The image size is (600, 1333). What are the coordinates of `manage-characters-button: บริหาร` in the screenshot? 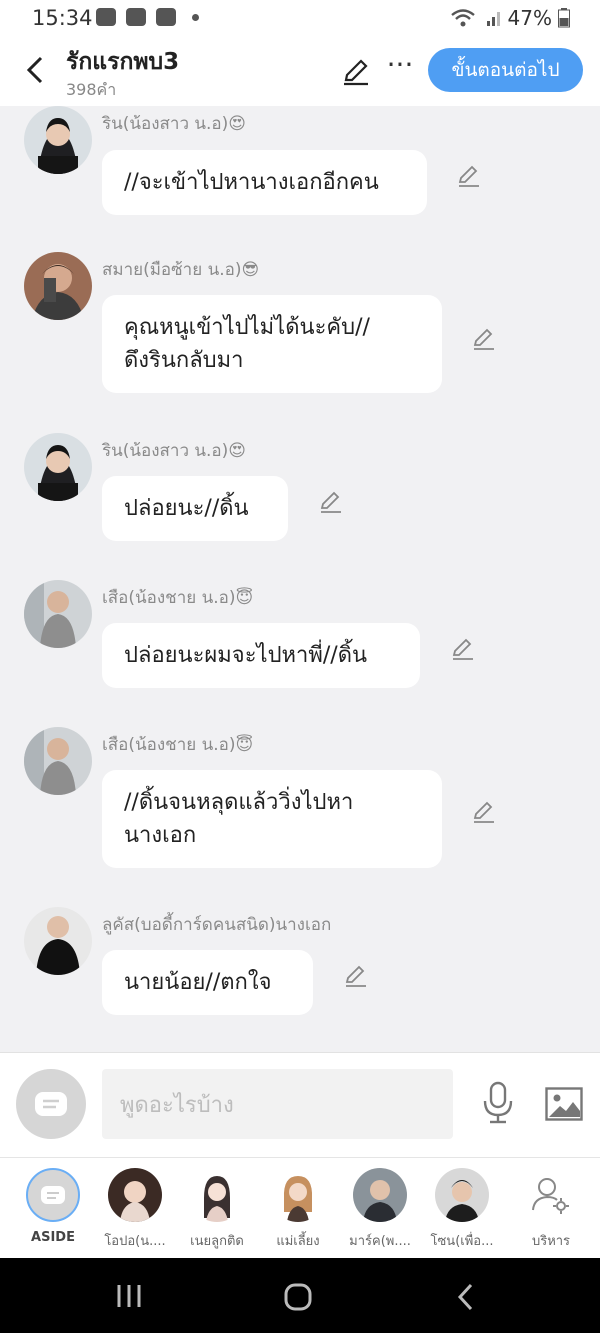 It's located at (551, 1209).